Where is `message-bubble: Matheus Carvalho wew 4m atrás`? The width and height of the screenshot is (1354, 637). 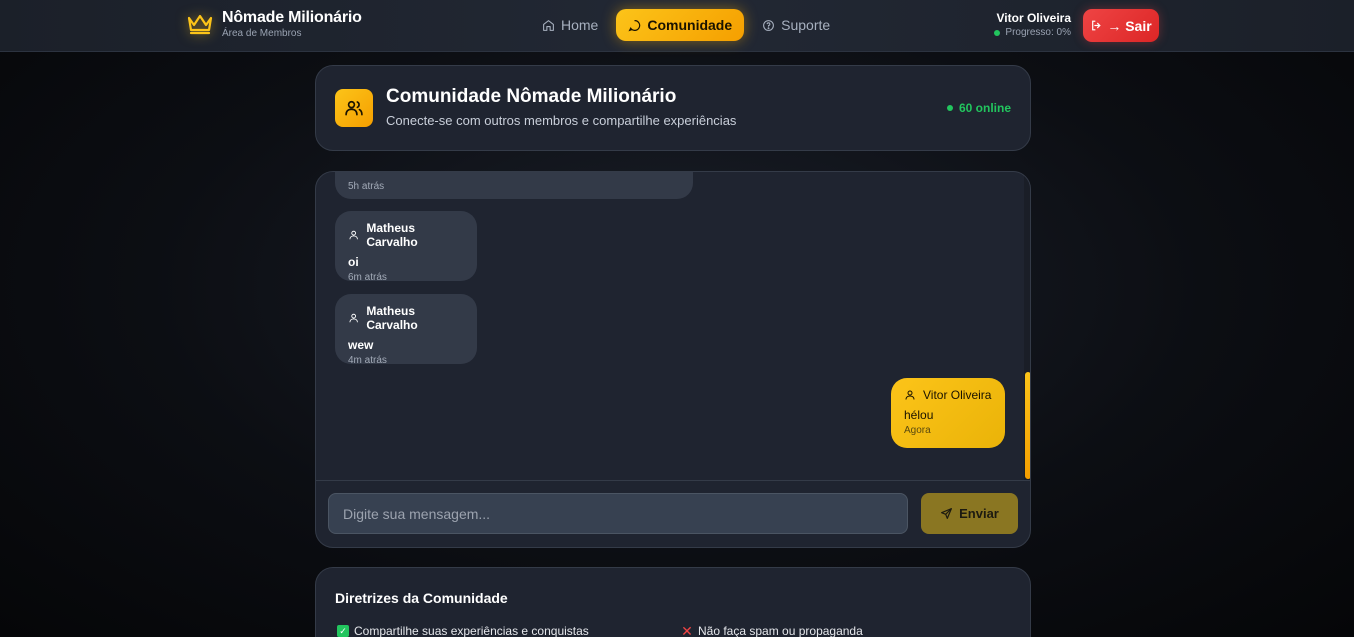
message-bubble: Matheus Carvalho wew 4m atrás is located at coordinates (406, 330).